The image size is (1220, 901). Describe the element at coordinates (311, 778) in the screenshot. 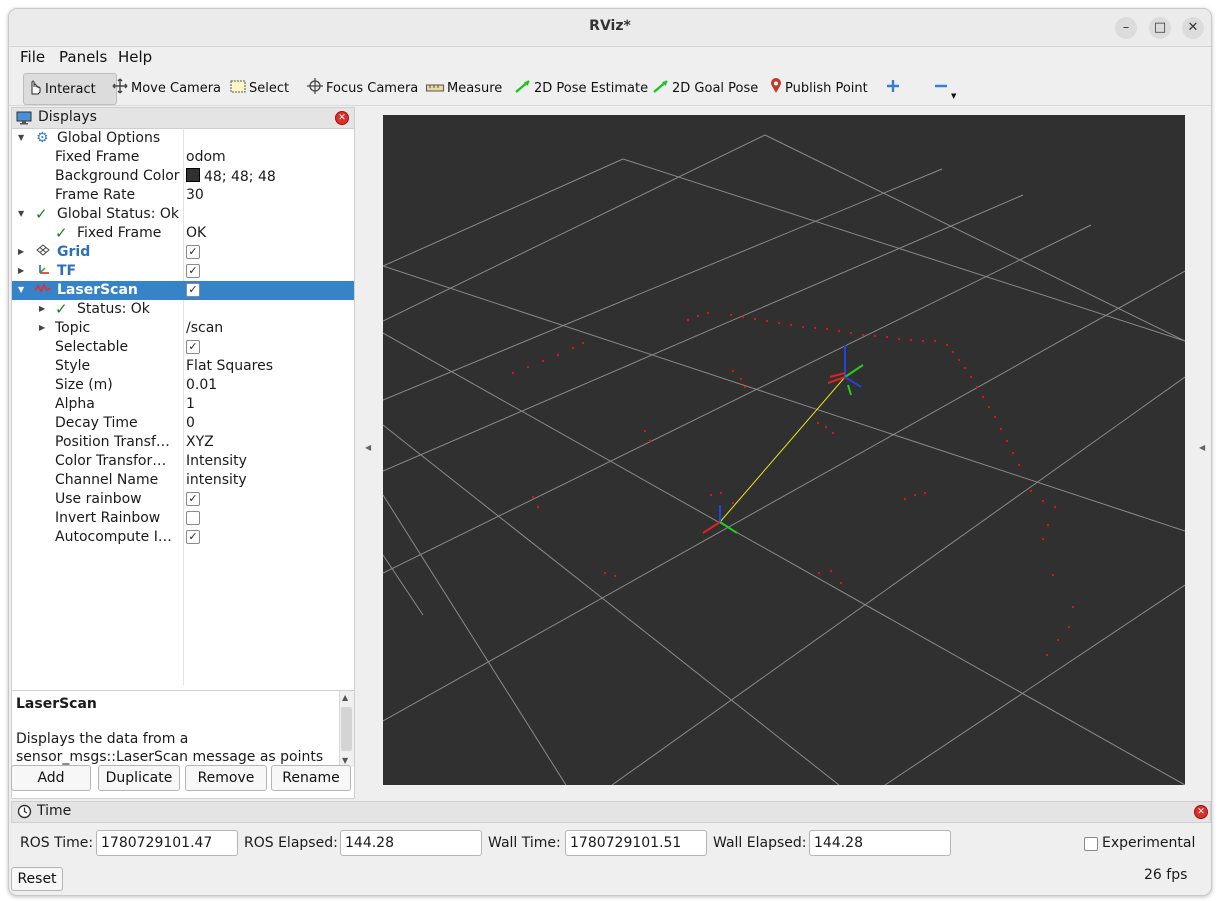

I see `rename-button: Rename` at that location.